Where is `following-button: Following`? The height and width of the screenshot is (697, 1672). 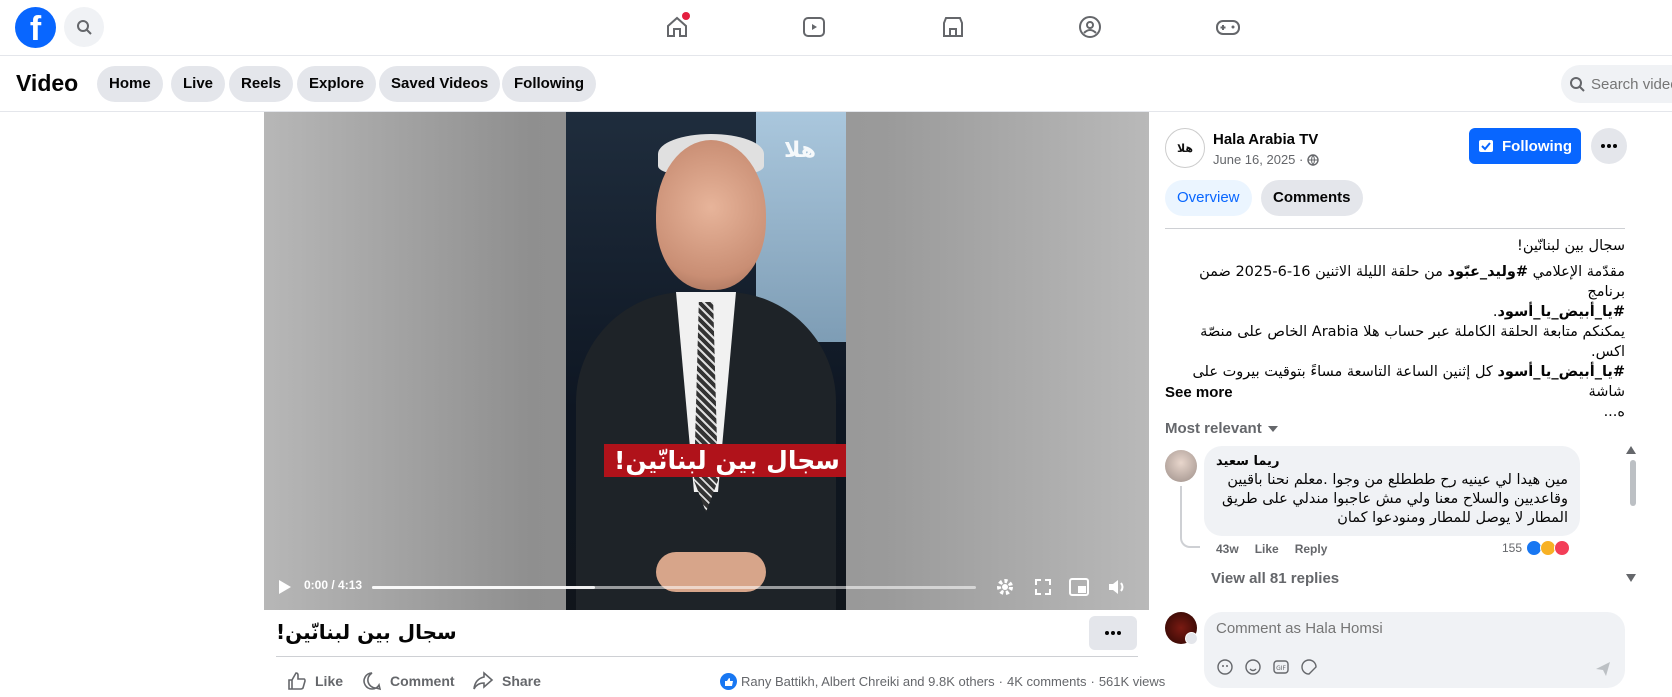 following-button: Following is located at coordinates (1525, 146).